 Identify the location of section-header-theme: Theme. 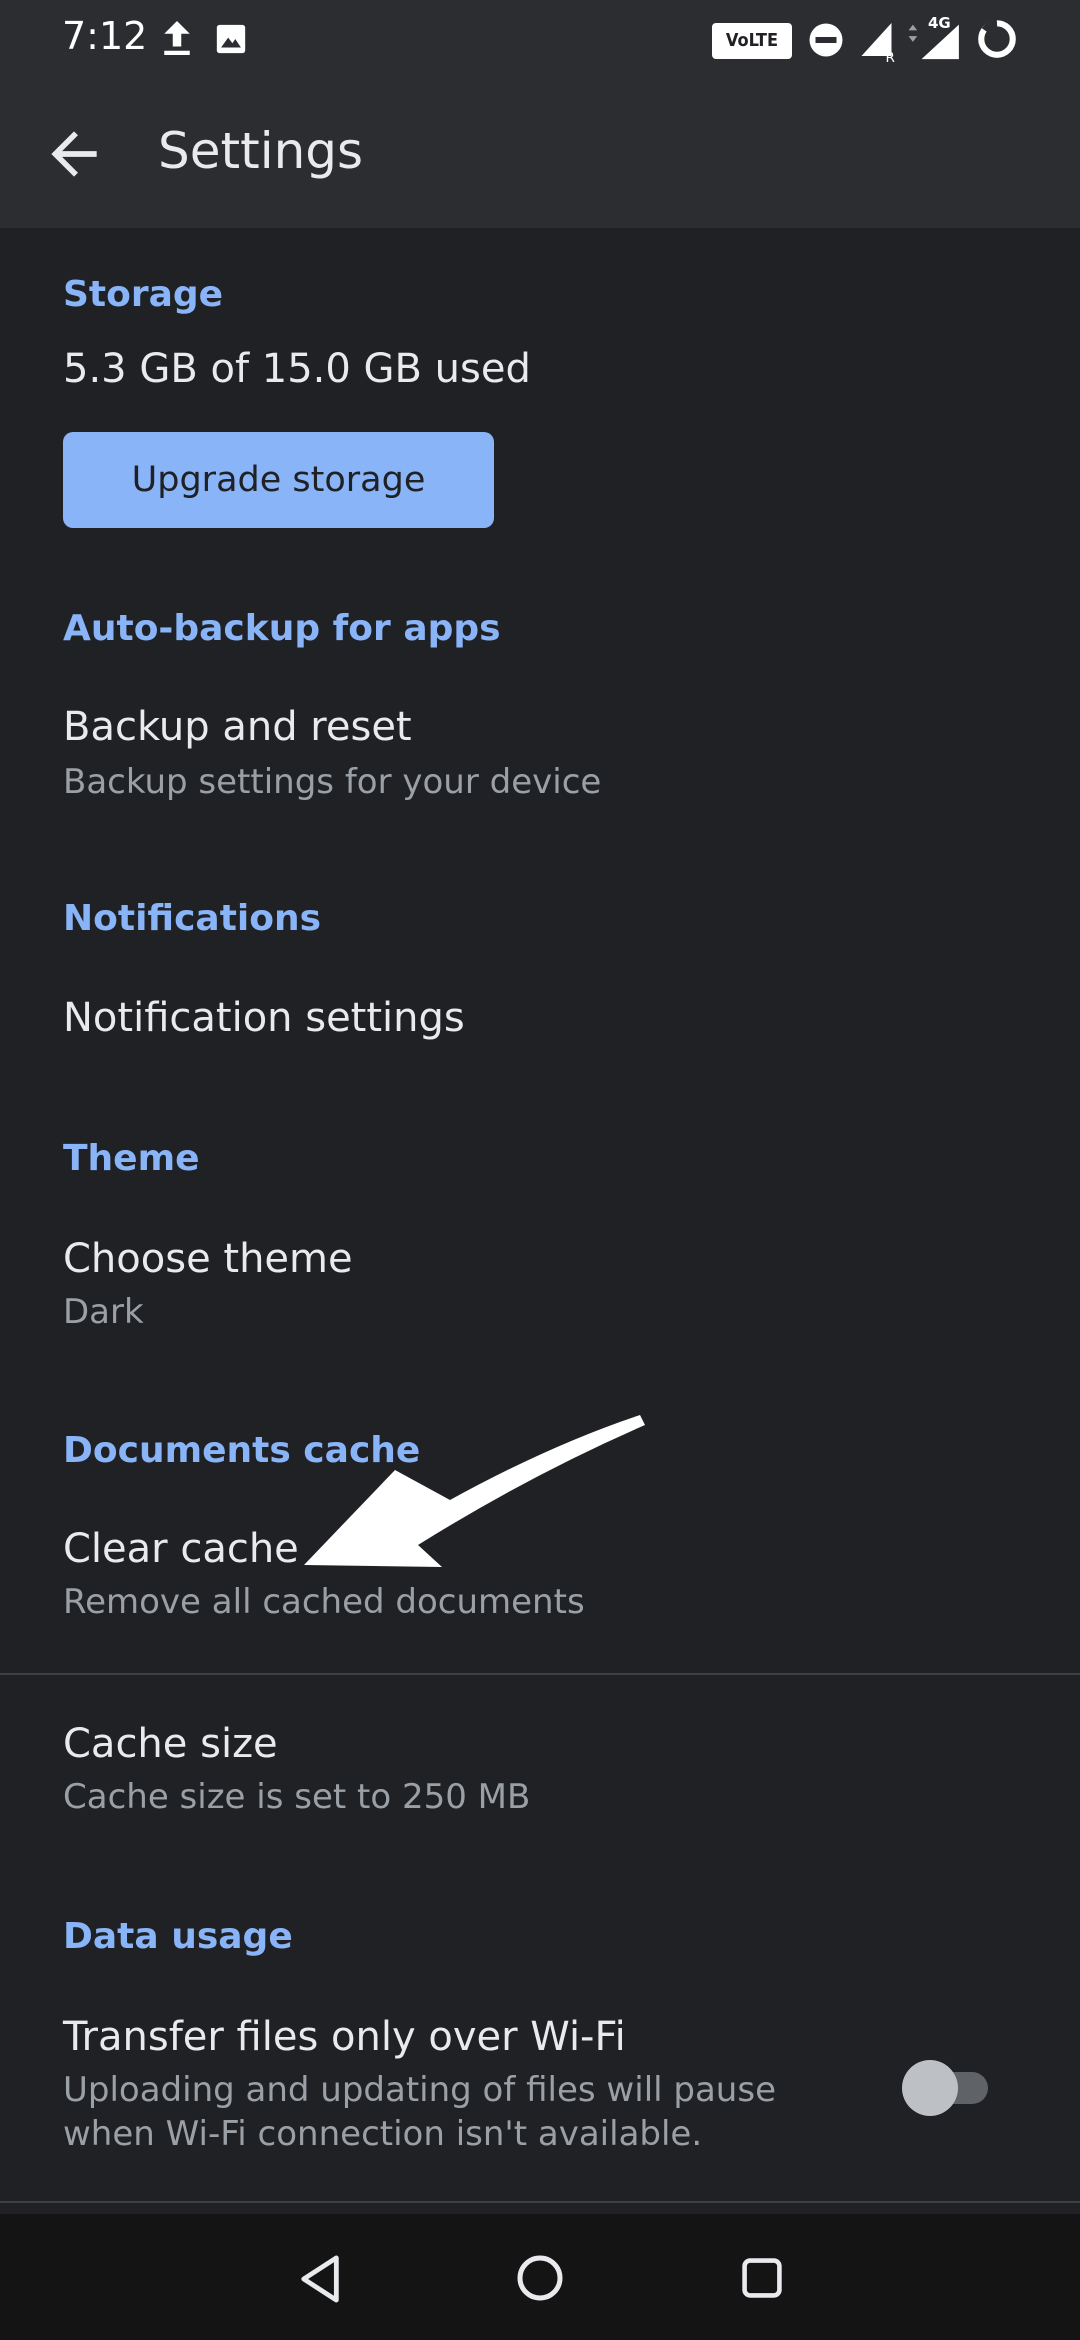
(131, 1158).